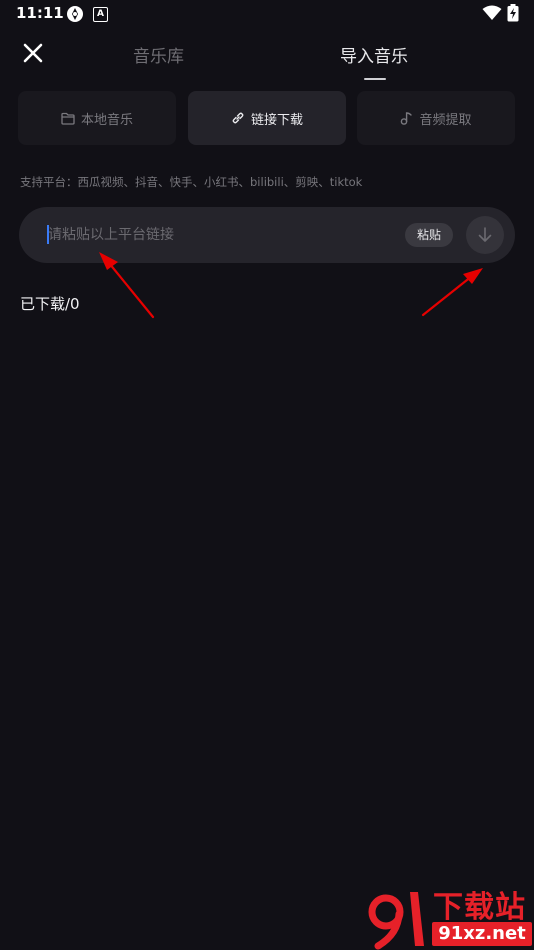 The height and width of the screenshot is (950, 534). I want to click on tab-import-music: 导入音乐, so click(374, 54).